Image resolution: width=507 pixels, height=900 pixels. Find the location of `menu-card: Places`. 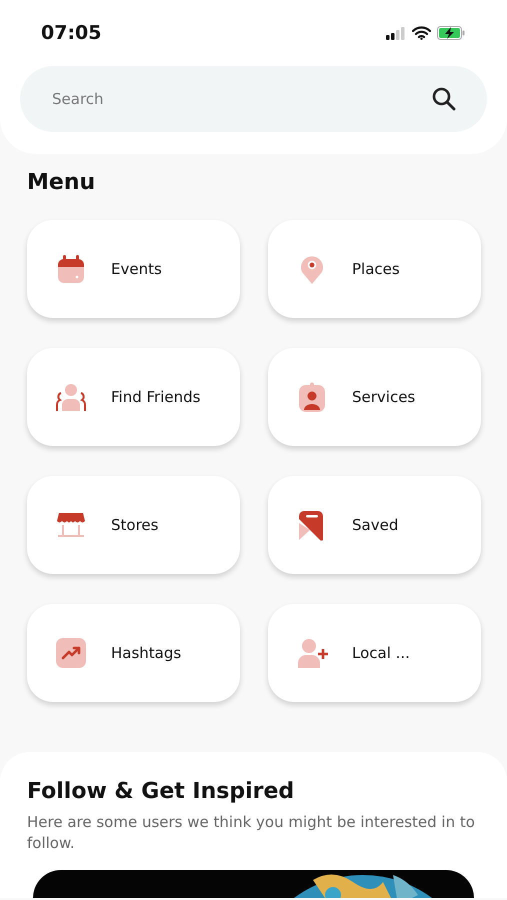

menu-card: Places is located at coordinates (374, 269).